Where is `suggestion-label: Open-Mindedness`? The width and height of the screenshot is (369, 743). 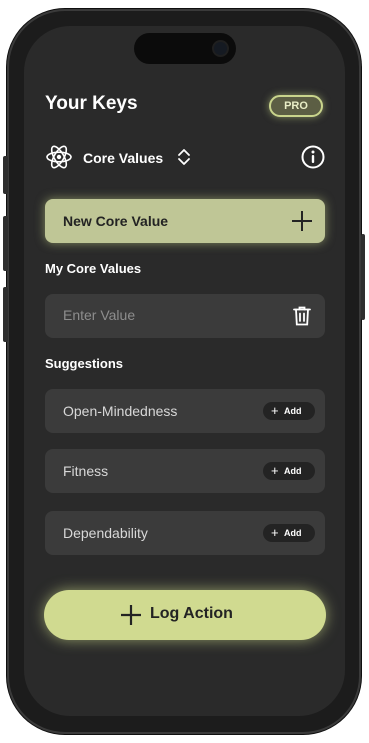 suggestion-label: Open-Mindedness is located at coordinates (120, 411).